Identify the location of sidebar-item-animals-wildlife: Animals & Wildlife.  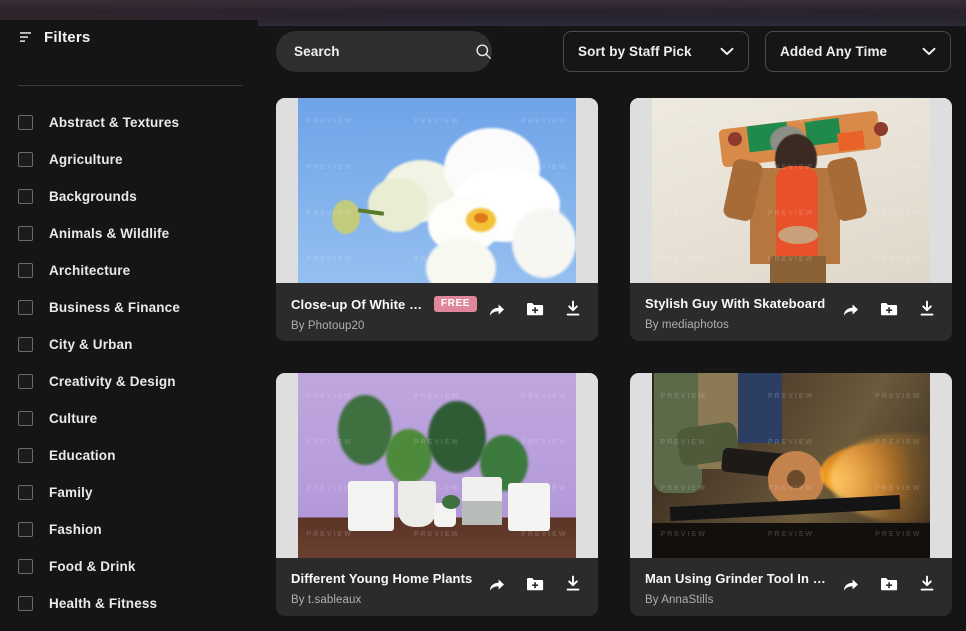
(129, 233).